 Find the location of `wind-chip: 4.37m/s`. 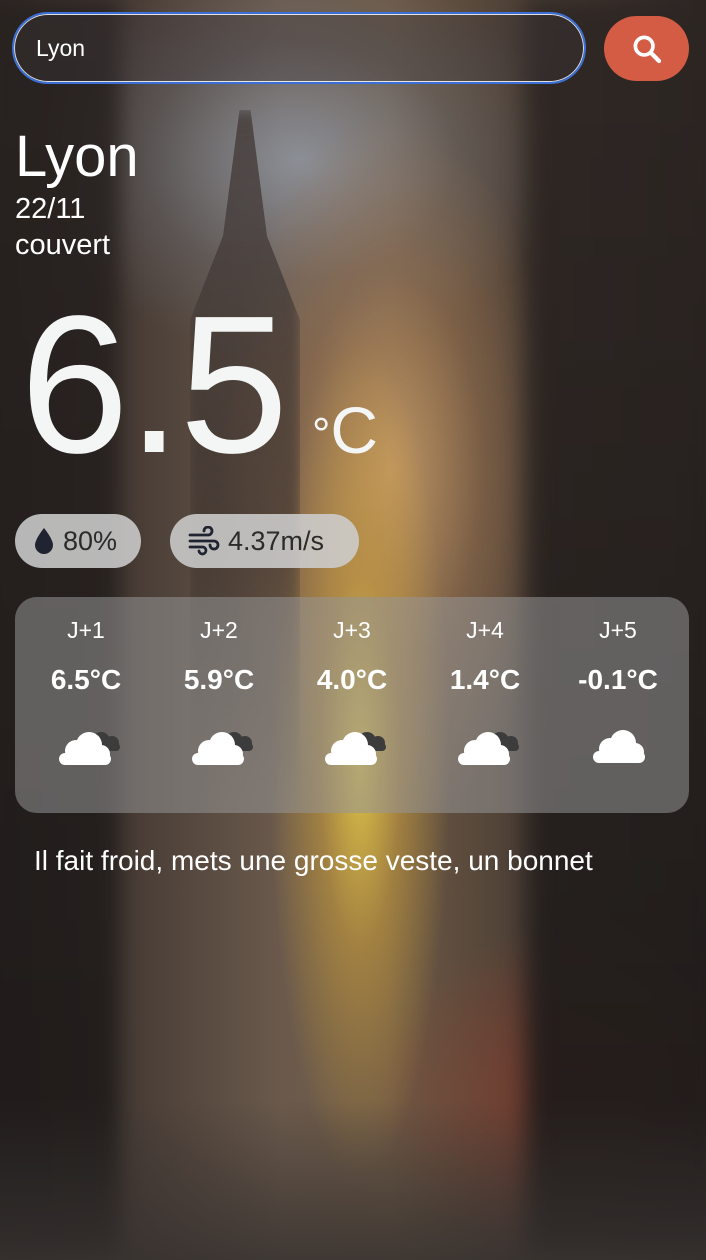

wind-chip: 4.37m/s is located at coordinates (264, 541).